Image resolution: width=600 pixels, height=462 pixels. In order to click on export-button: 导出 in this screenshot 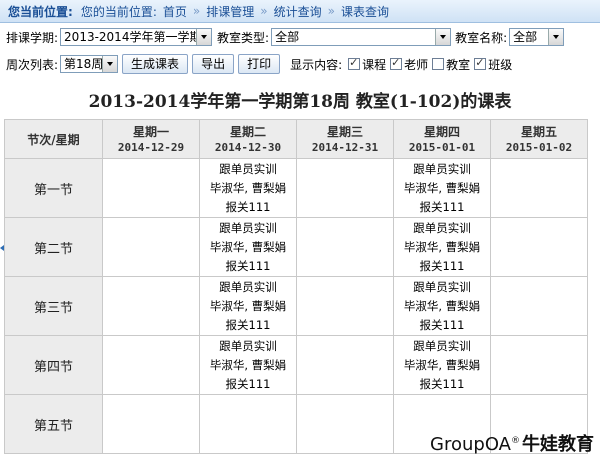, I will do `click(213, 64)`.